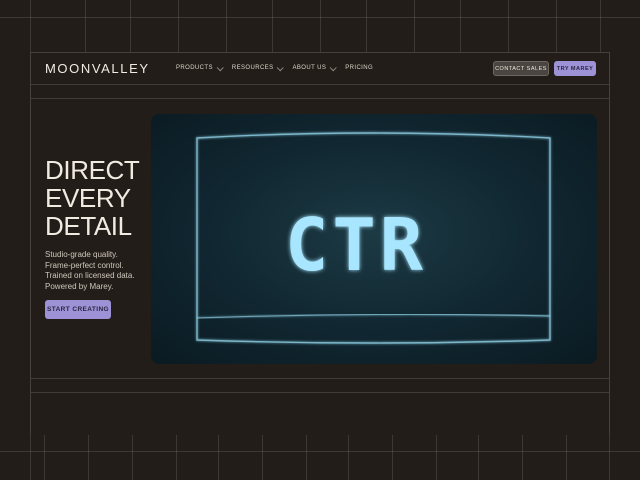 Image resolution: width=640 pixels, height=480 pixels. I want to click on nav-item-products: PRODUCTS, so click(200, 67).